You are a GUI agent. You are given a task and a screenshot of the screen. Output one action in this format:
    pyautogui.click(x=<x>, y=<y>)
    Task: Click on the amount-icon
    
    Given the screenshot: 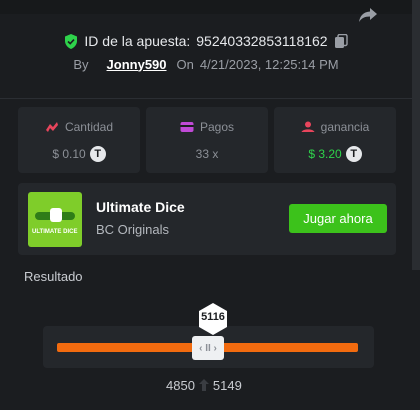 What is the action you would take?
    pyautogui.click(x=51, y=127)
    